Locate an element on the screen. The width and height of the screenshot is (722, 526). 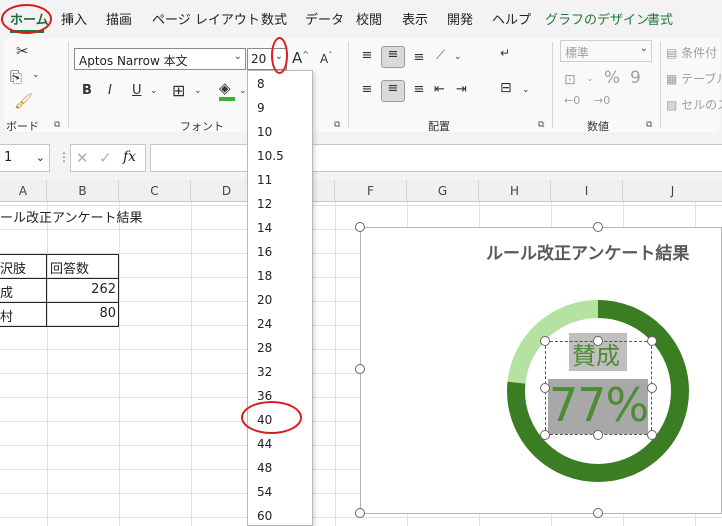
tab-help: ヘルプ is located at coordinates (511, 18).